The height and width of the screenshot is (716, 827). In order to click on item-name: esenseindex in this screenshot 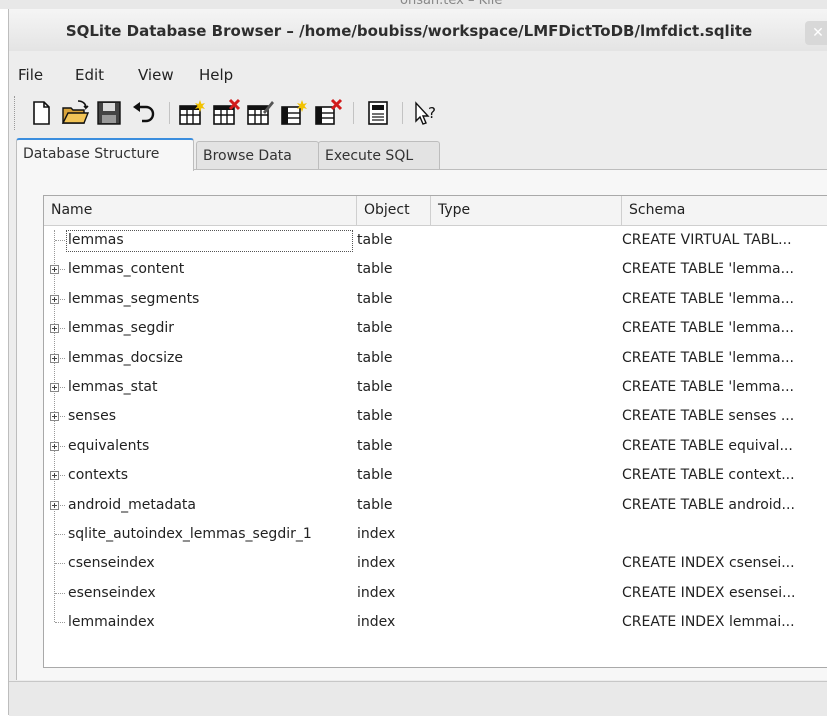, I will do `click(112, 592)`.